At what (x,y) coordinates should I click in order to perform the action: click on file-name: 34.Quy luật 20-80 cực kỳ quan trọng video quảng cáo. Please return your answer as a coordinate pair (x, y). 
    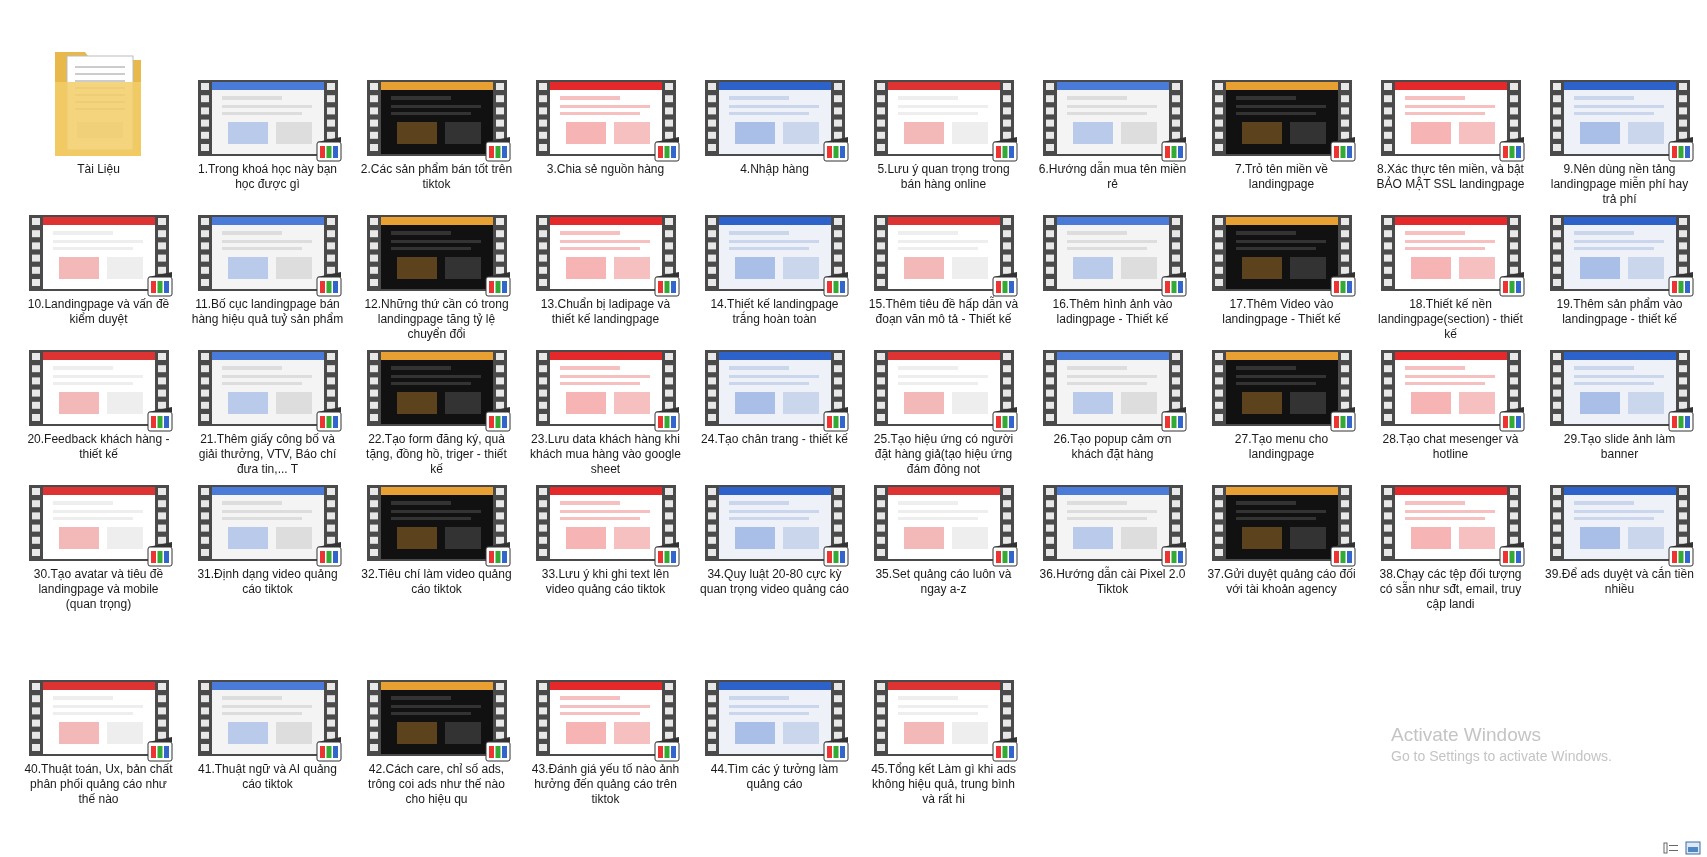
    Looking at the image, I should click on (774, 582).